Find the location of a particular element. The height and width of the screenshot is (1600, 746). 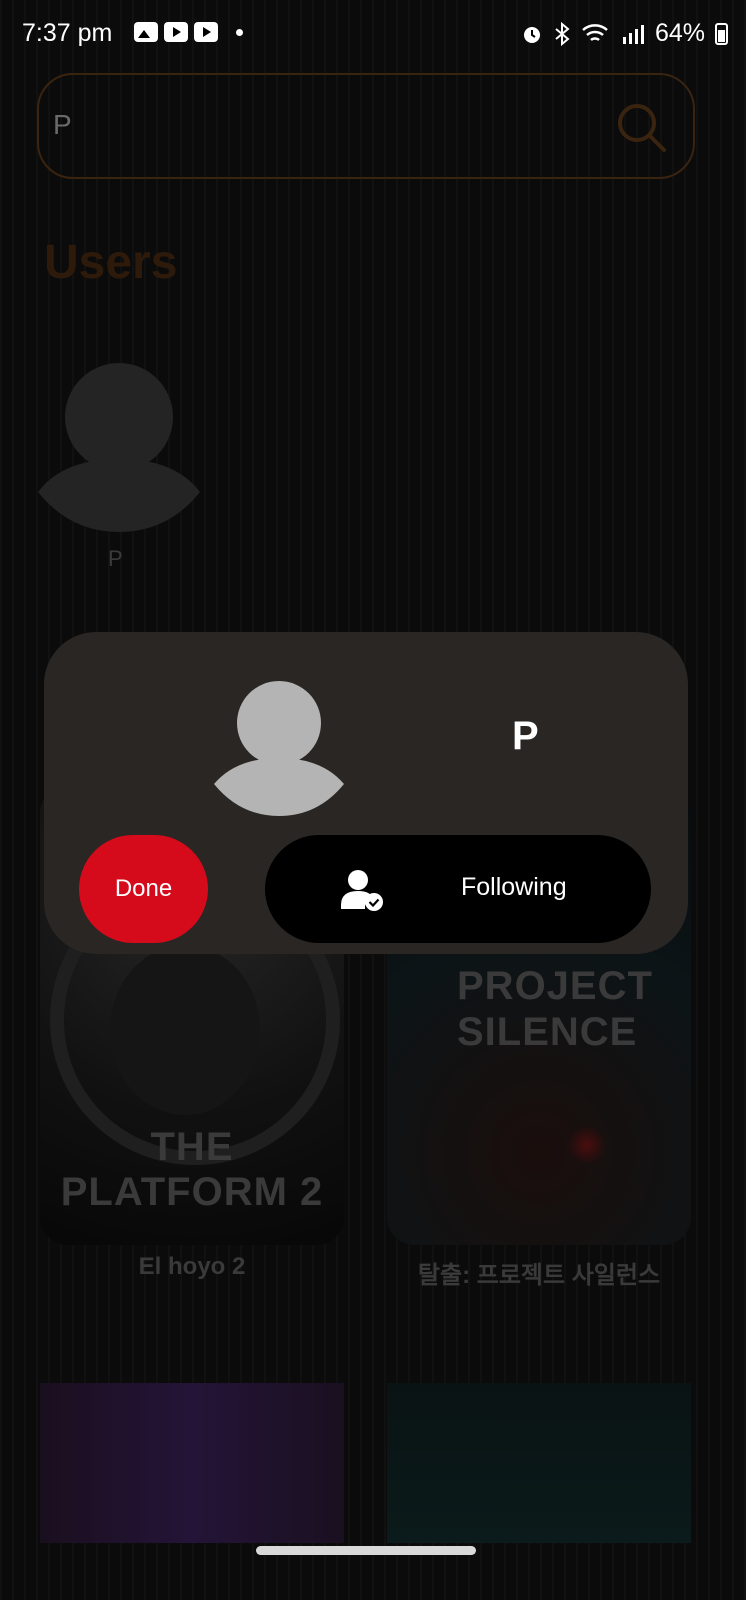

users-section-title: Users is located at coordinates (111, 262).